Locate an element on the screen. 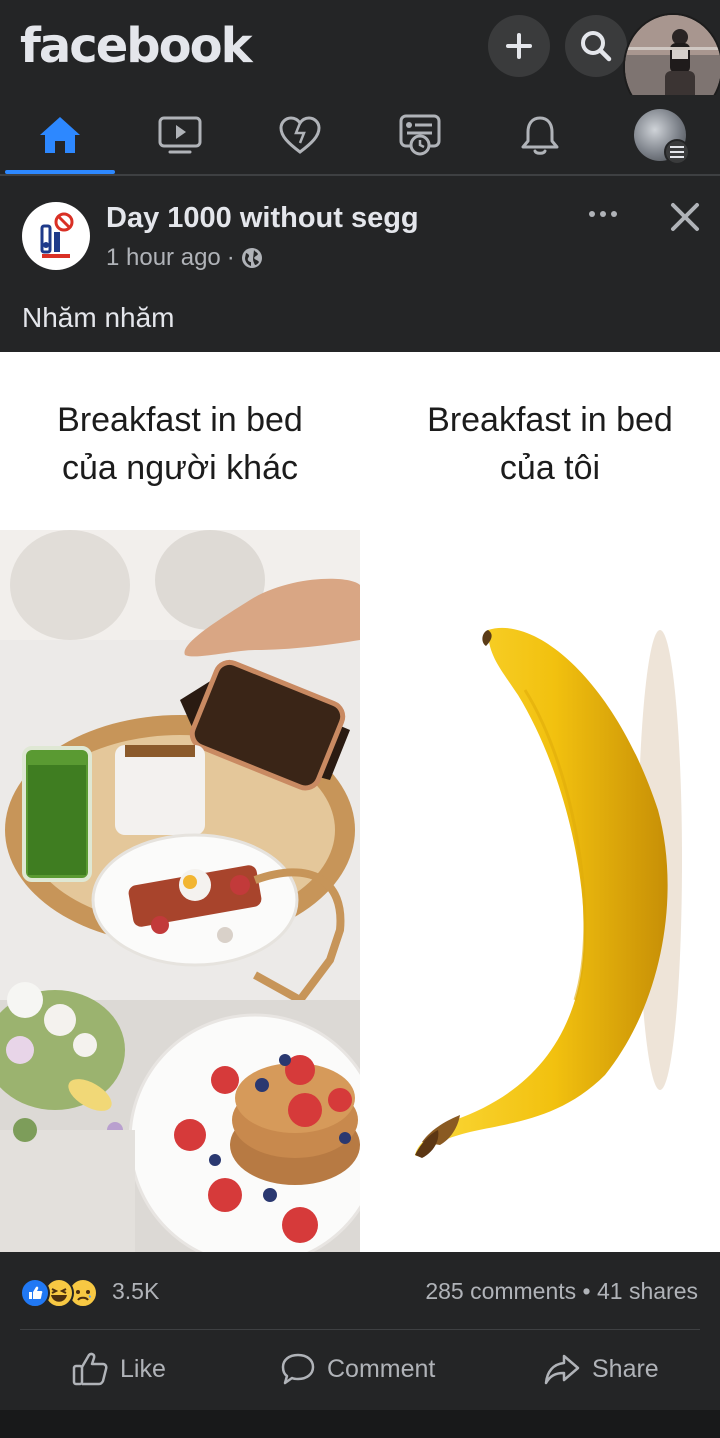 Image resolution: width=720 pixels, height=1438 pixels. share-arrow-icon is located at coordinates (562, 1369).